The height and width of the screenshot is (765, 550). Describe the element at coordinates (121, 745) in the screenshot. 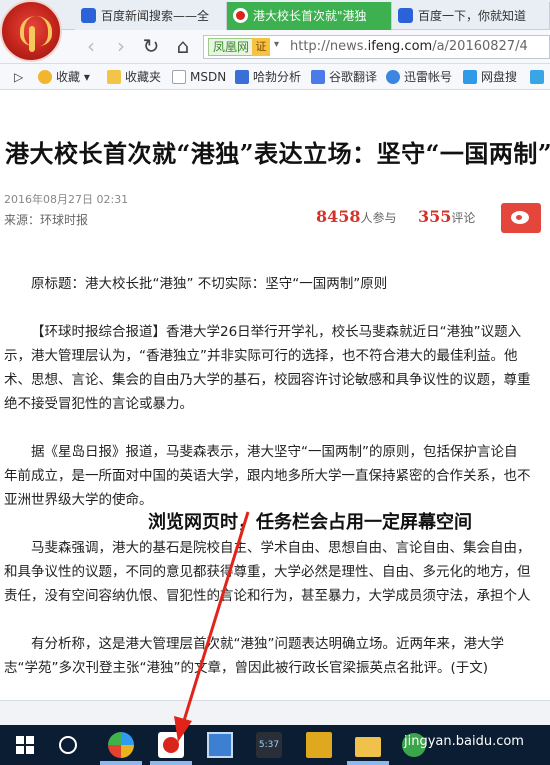

I see `browser-360-icon` at that location.